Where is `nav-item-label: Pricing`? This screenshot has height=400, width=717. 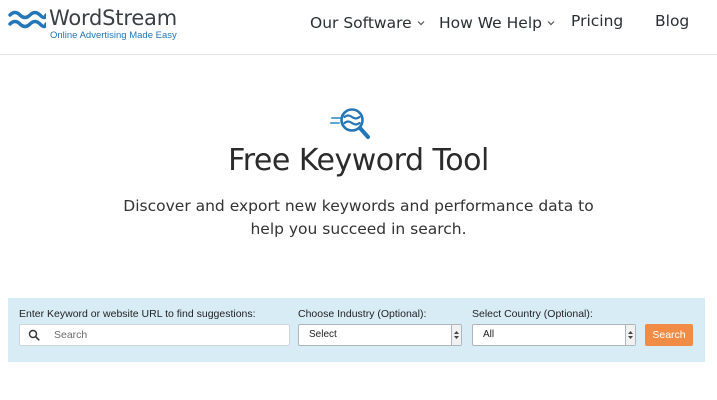
nav-item-label: Pricing is located at coordinates (597, 21).